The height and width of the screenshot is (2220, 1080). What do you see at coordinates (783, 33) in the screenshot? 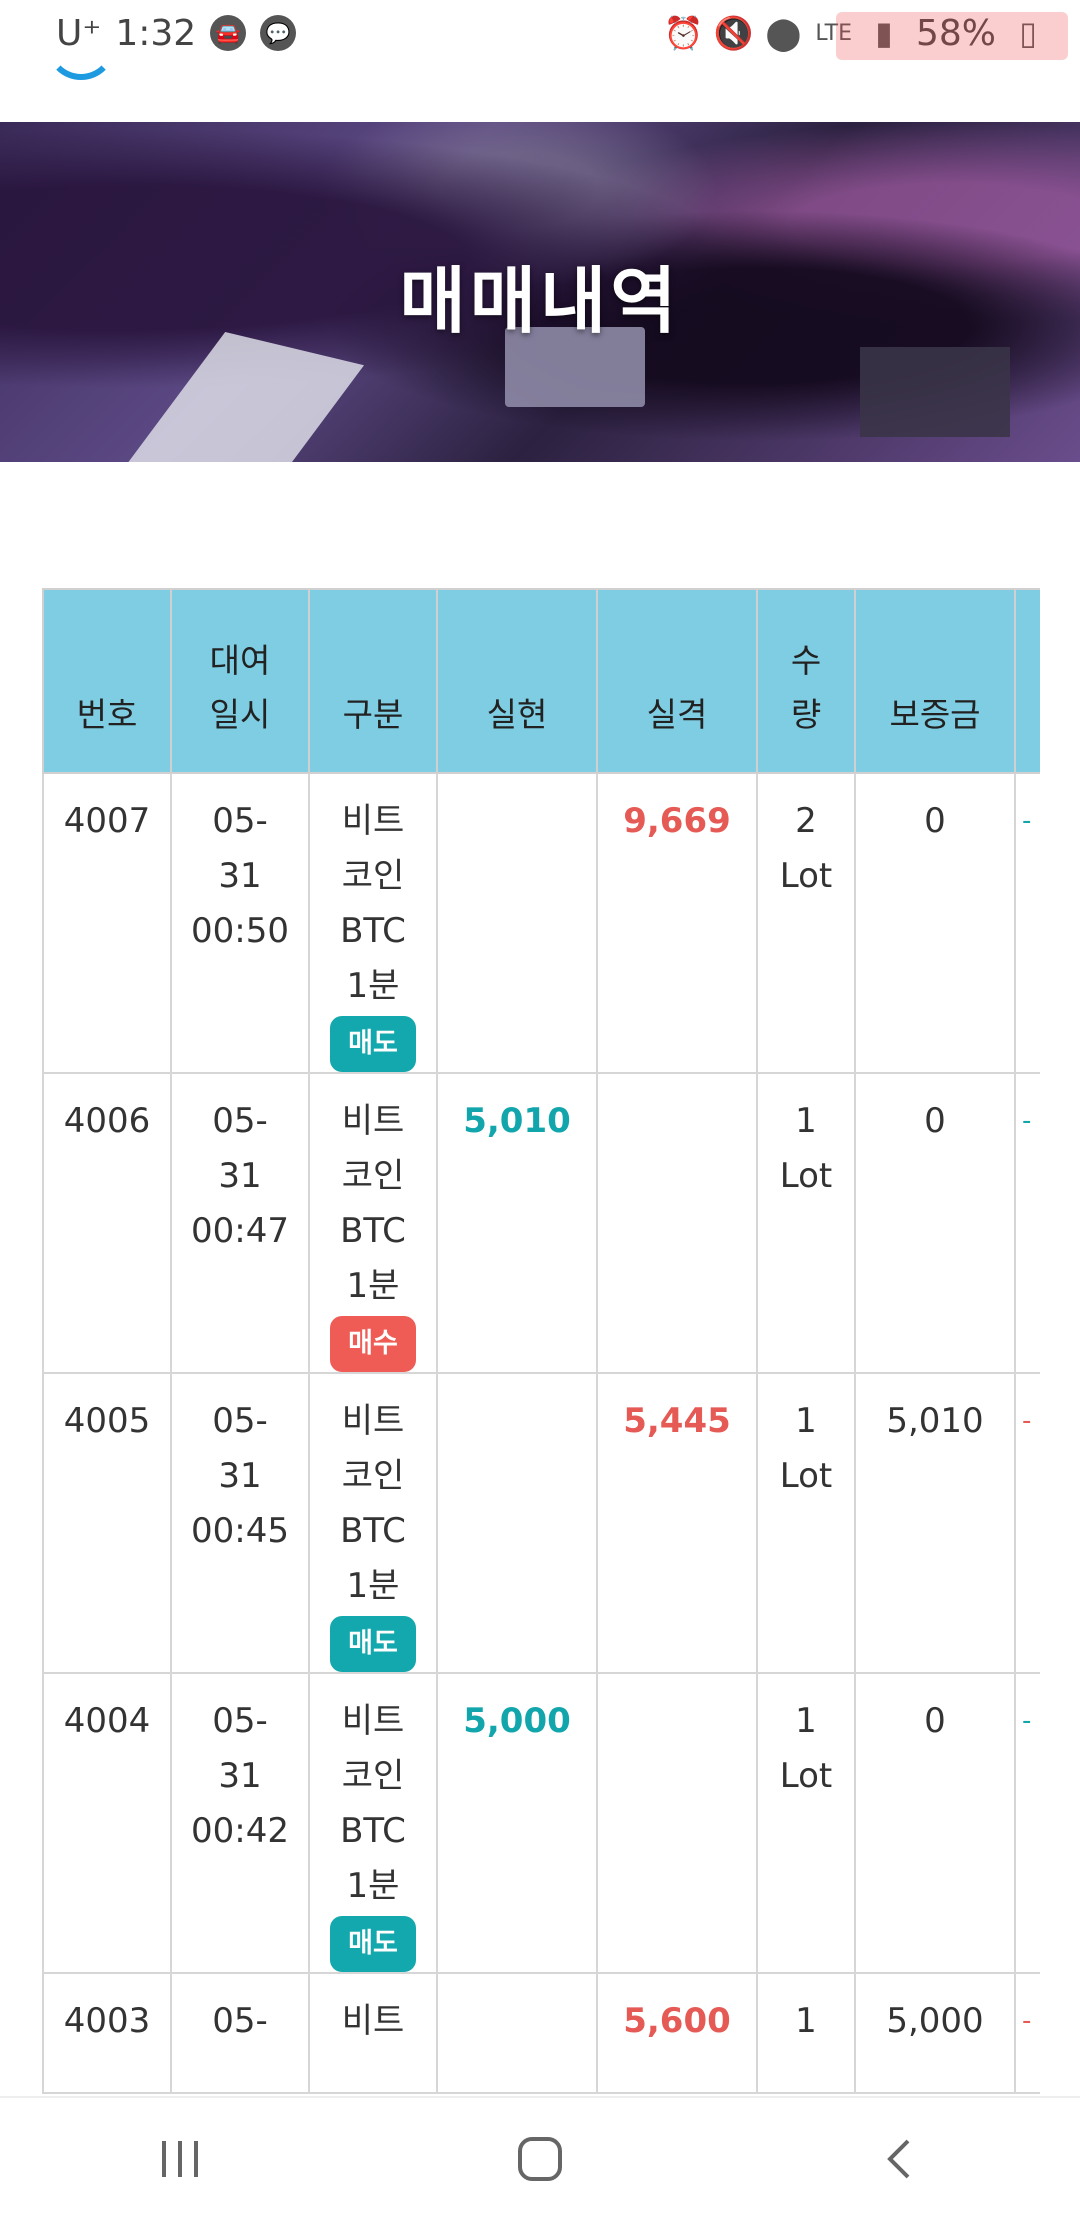
I see `location-icon: ⬤` at bounding box center [783, 33].